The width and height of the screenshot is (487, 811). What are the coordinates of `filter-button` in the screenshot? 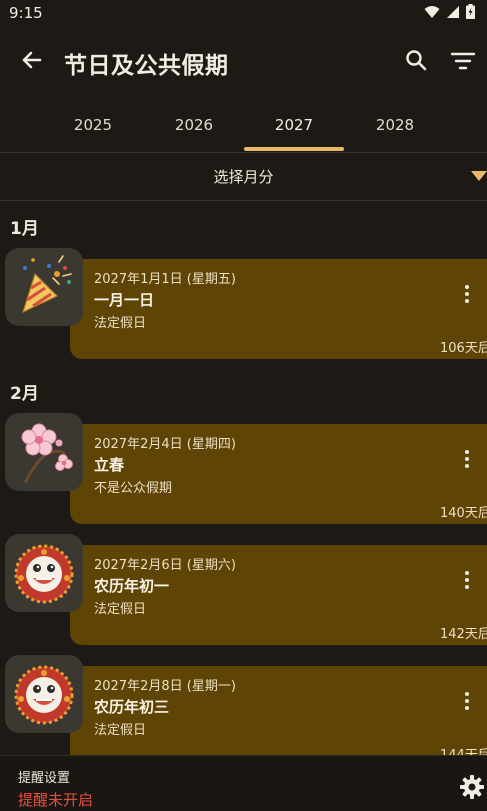 It's located at (463, 61).